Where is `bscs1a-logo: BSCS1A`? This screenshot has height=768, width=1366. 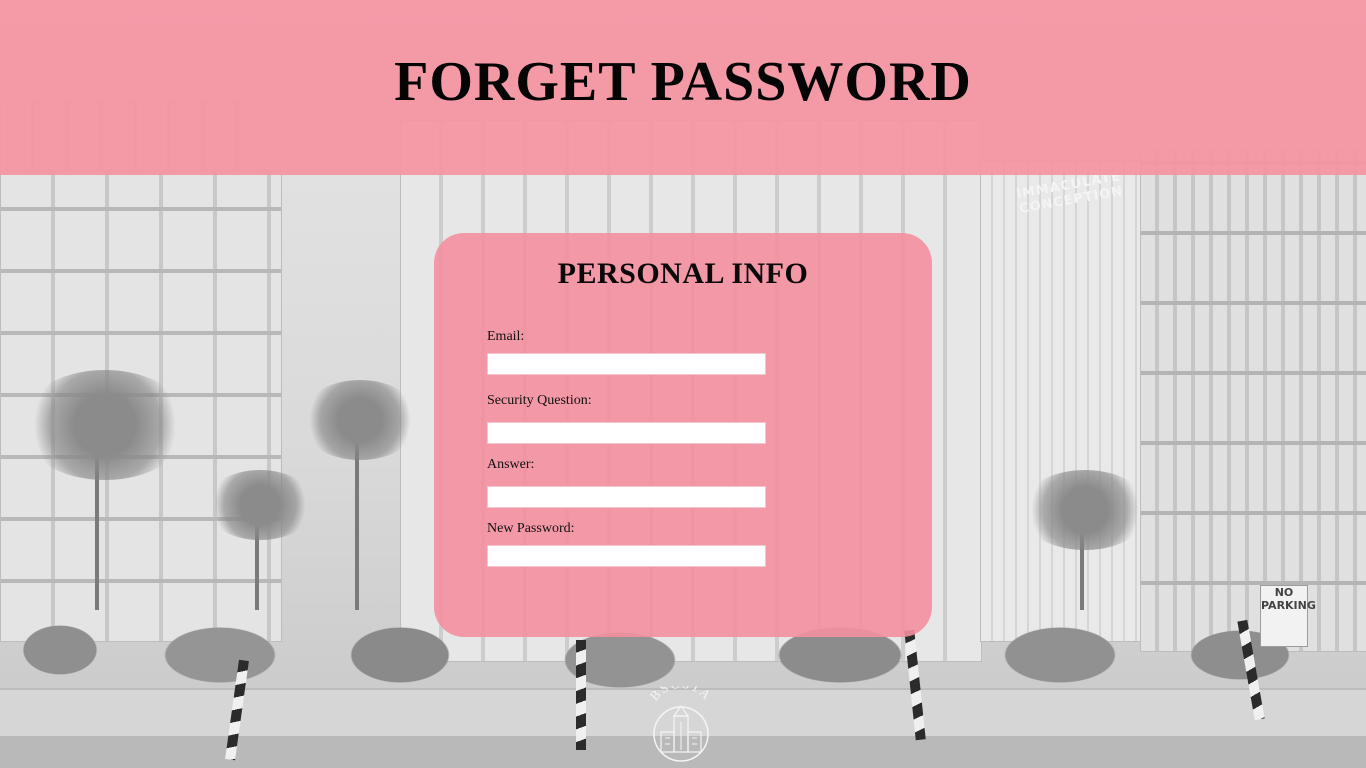
bscs1a-logo: BSCS1A is located at coordinates (681, 720).